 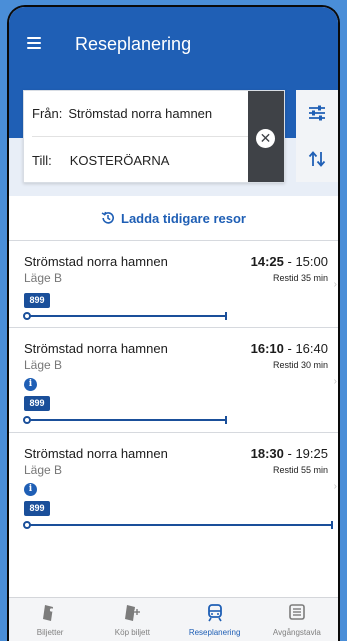 I want to click on hamburger-icon, so click(x=34, y=43).